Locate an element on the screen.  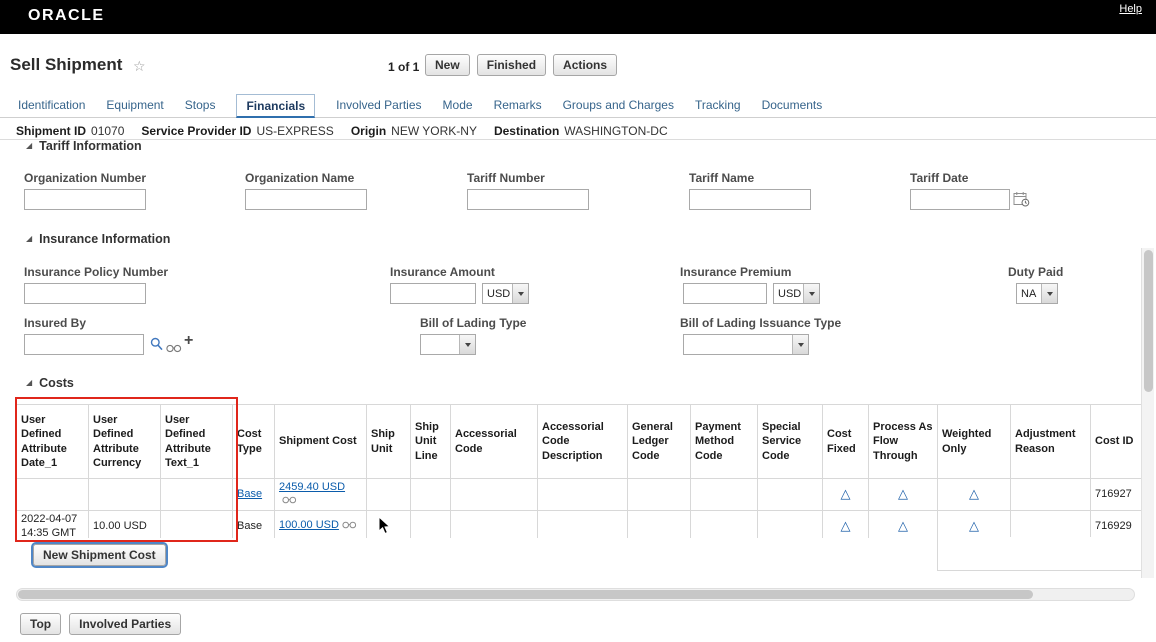
tariff-date-input is located at coordinates (960, 199).